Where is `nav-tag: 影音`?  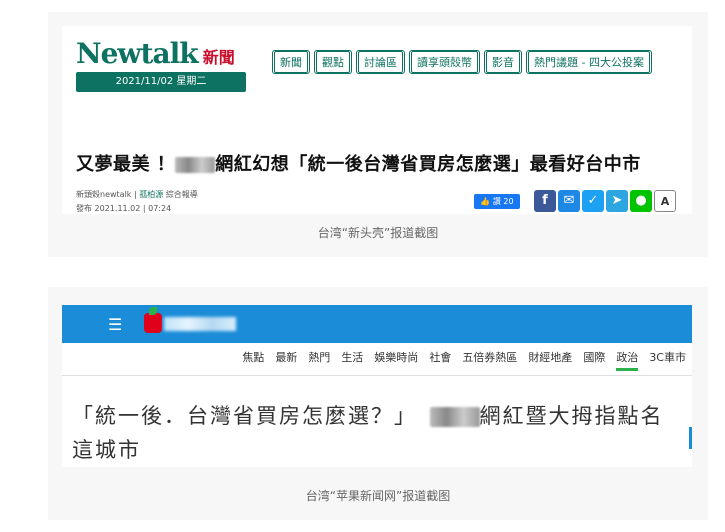 nav-tag: 影音 is located at coordinates (503, 62).